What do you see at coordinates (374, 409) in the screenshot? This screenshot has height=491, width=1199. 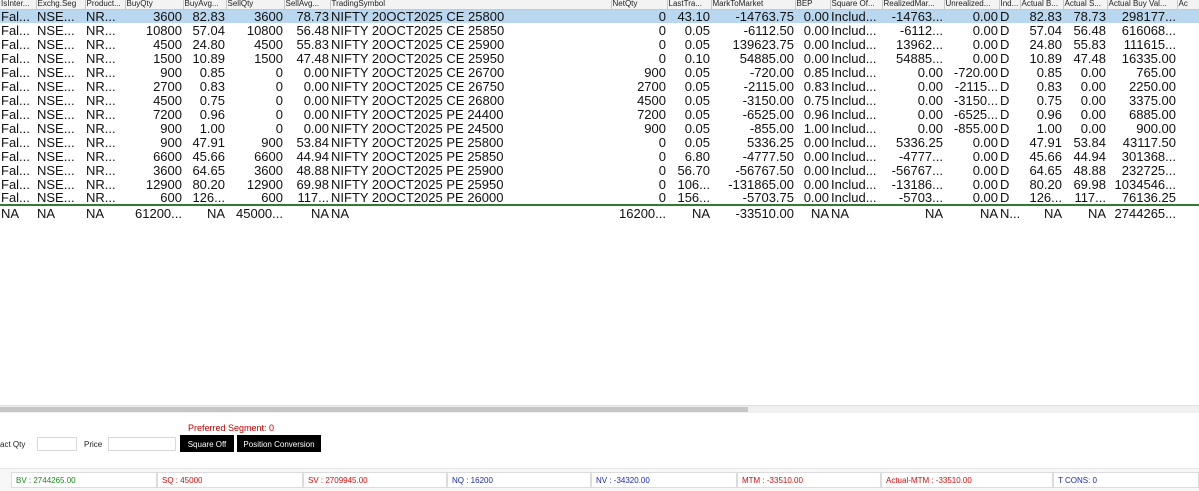 I see `scrollbar-thumb` at bounding box center [374, 409].